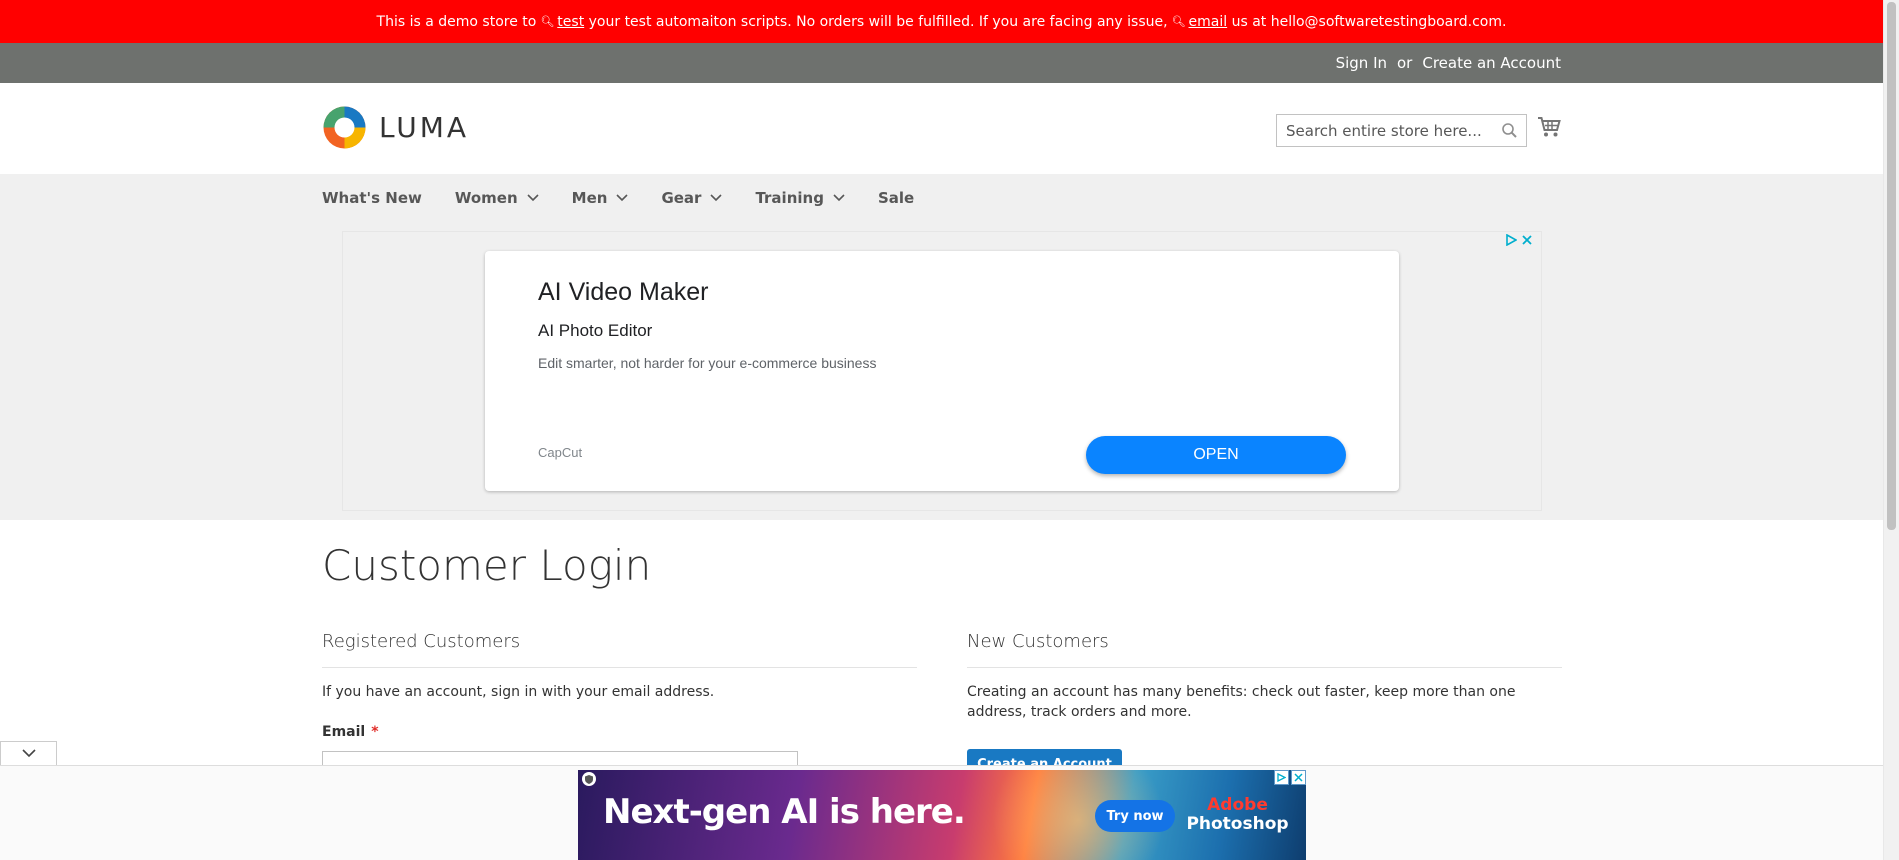 The height and width of the screenshot is (860, 1899). What do you see at coordinates (1361, 63) in the screenshot?
I see `sign-in-link: Sign In` at bounding box center [1361, 63].